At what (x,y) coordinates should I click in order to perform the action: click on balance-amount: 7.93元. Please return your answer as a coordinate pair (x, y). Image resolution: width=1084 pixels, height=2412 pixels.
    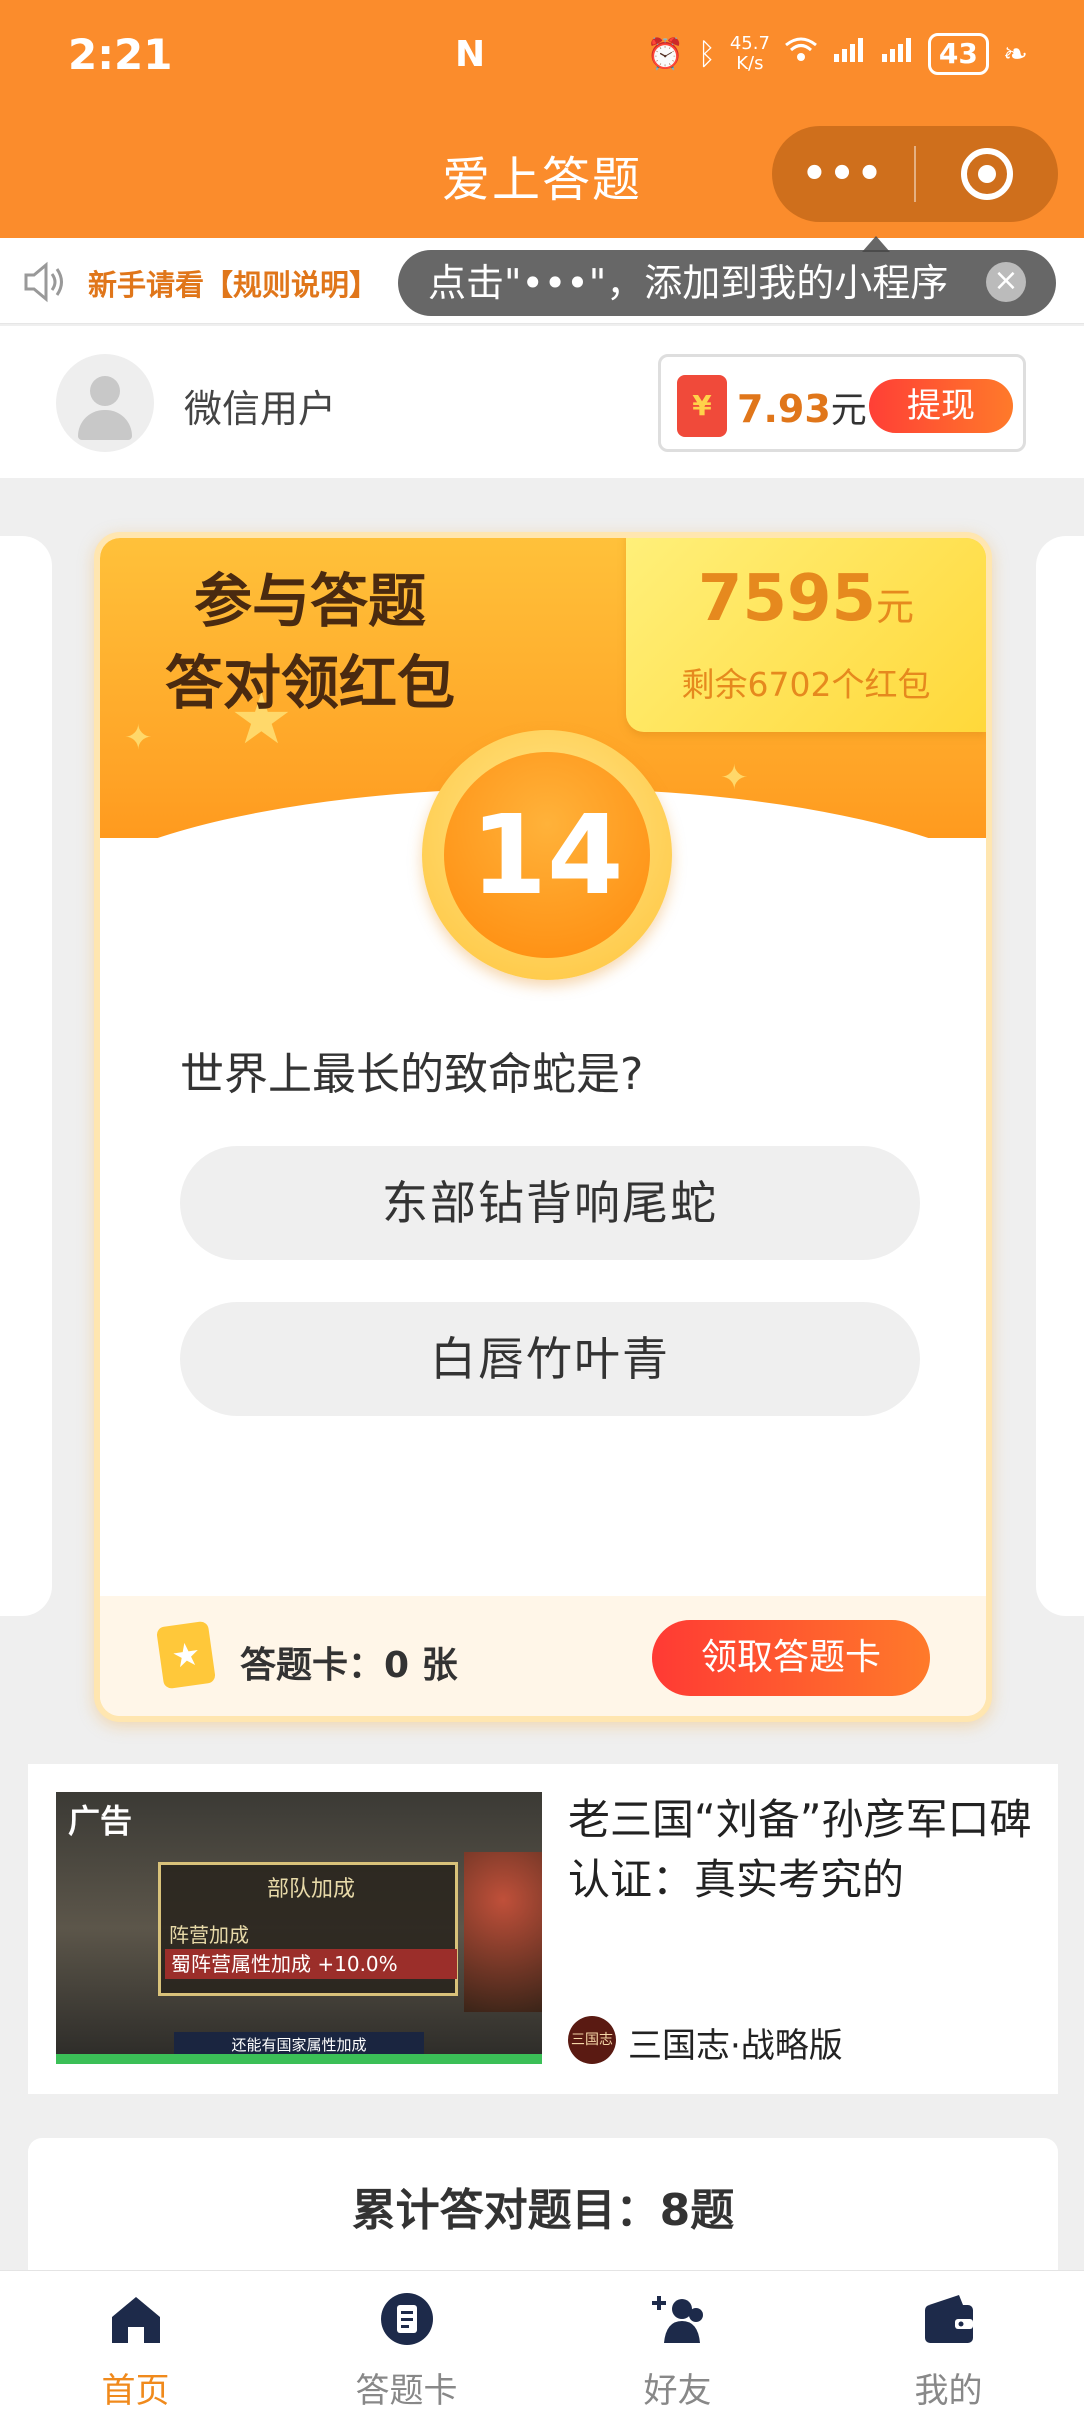
    Looking at the image, I should click on (802, 407).